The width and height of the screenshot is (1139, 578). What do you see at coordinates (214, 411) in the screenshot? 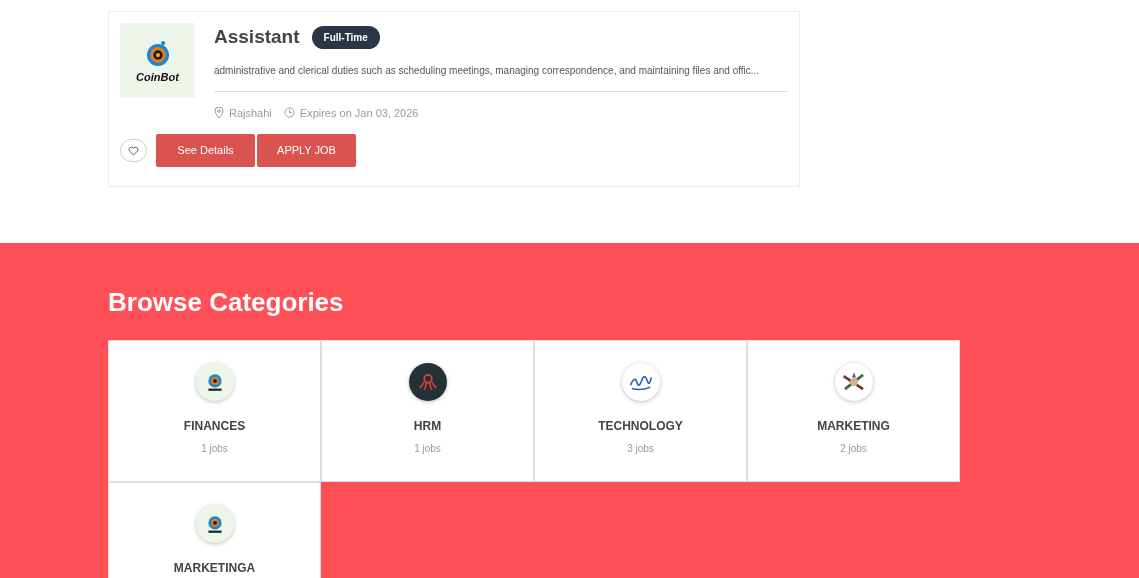
I see `category-card: FINANCES 1 jobs` at bounding box center [214, 411].